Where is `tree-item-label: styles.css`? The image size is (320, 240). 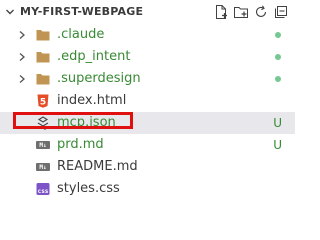
tree-item-label: styles.css is located at coordinates (88, 188).